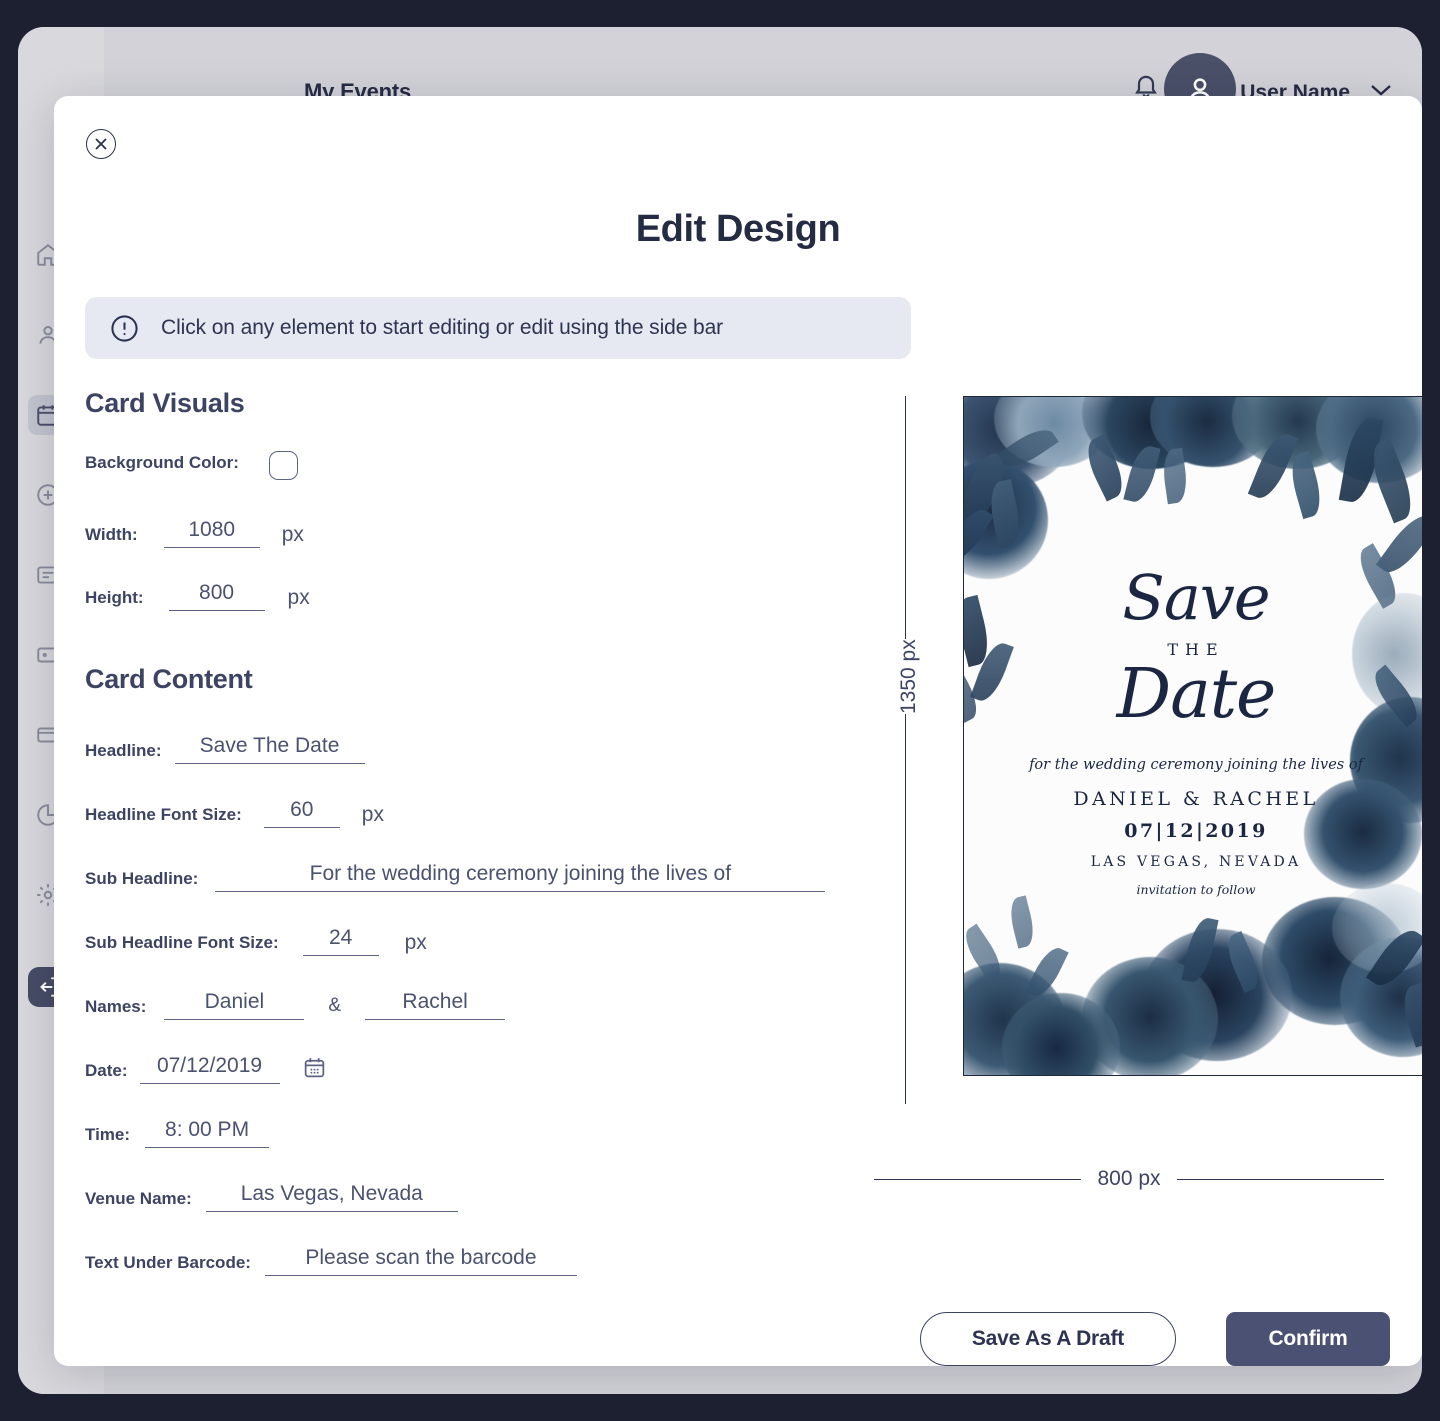 The width and height of the screenshot is (1440, 1421). I want to click on field-row-background-color: Background Color:, so click(191, 465).